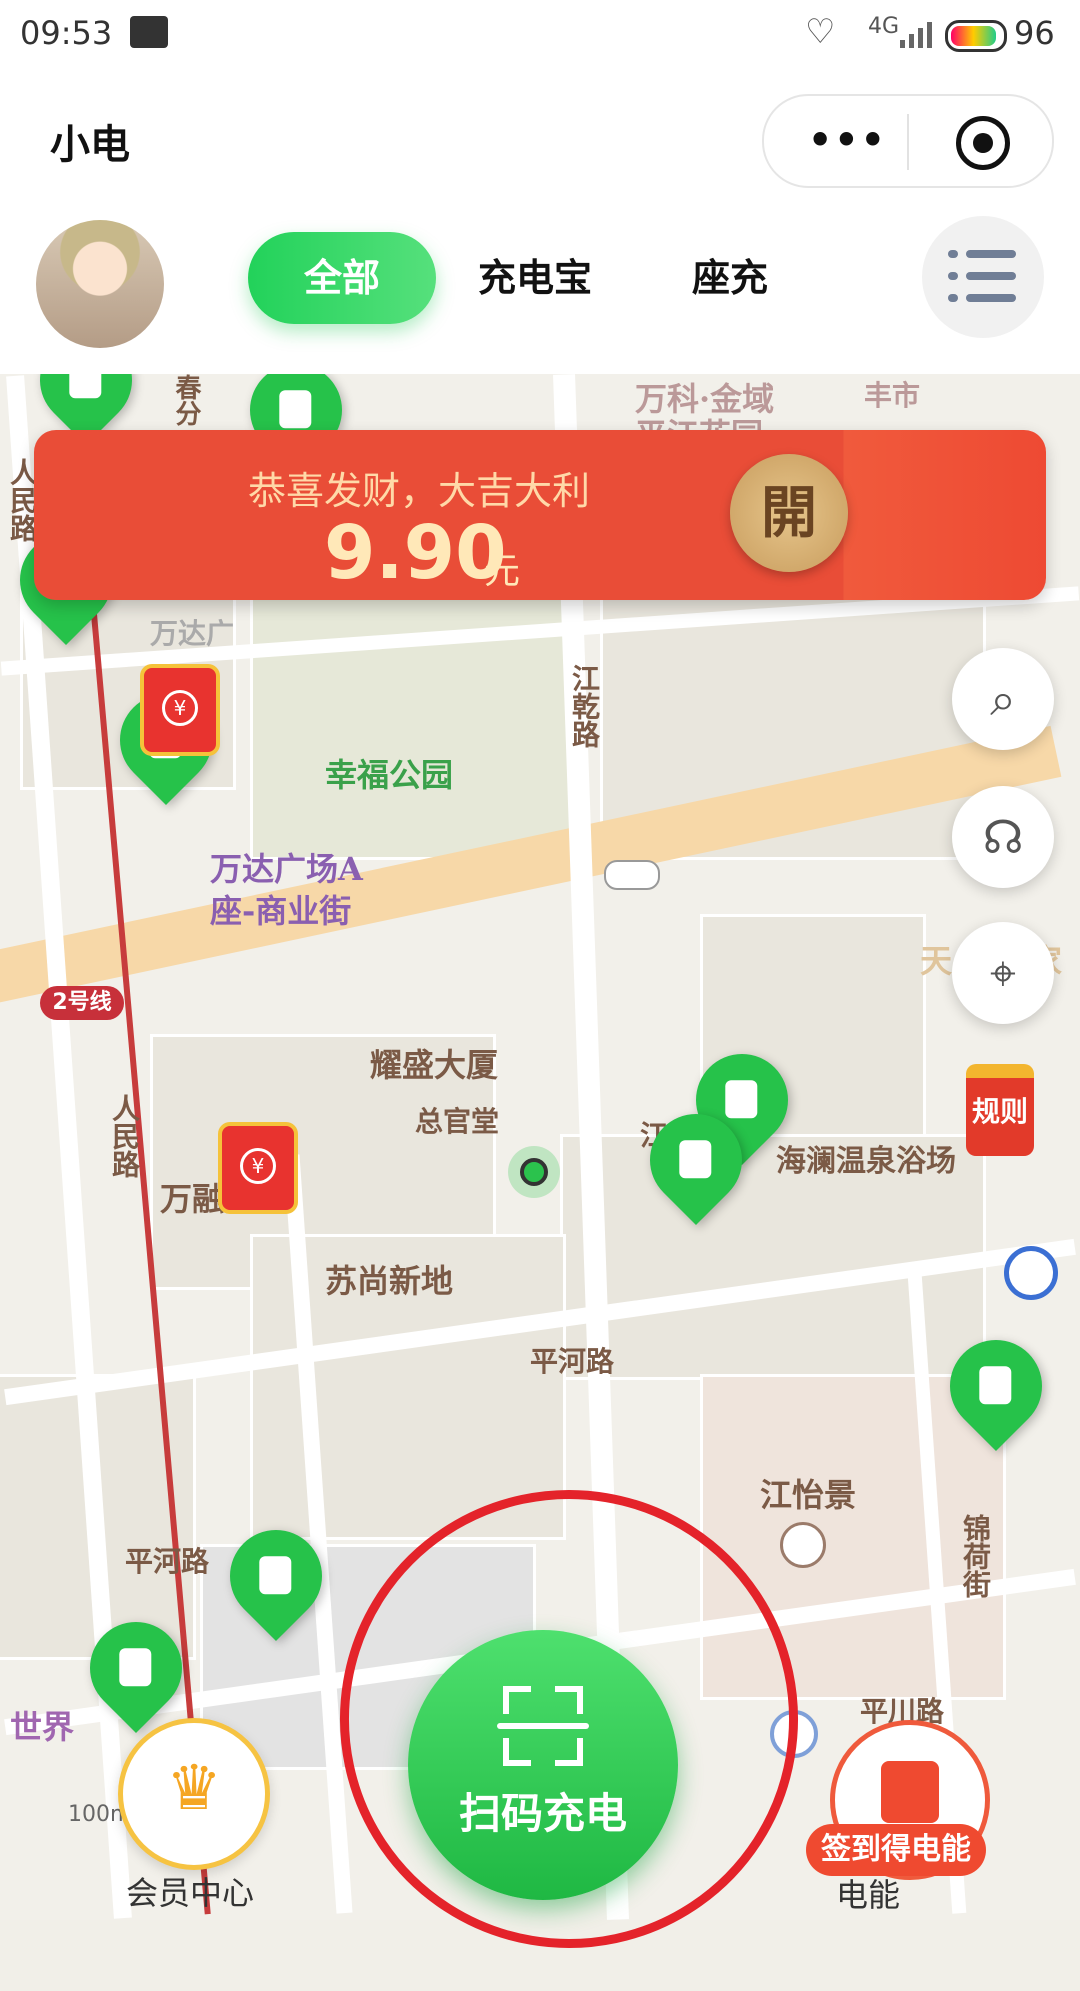 This screenshot has height=1991, width=1080. Describe the element at coordinates (534, 1172) in the screenshot. I see `current-location-marker` at that location.